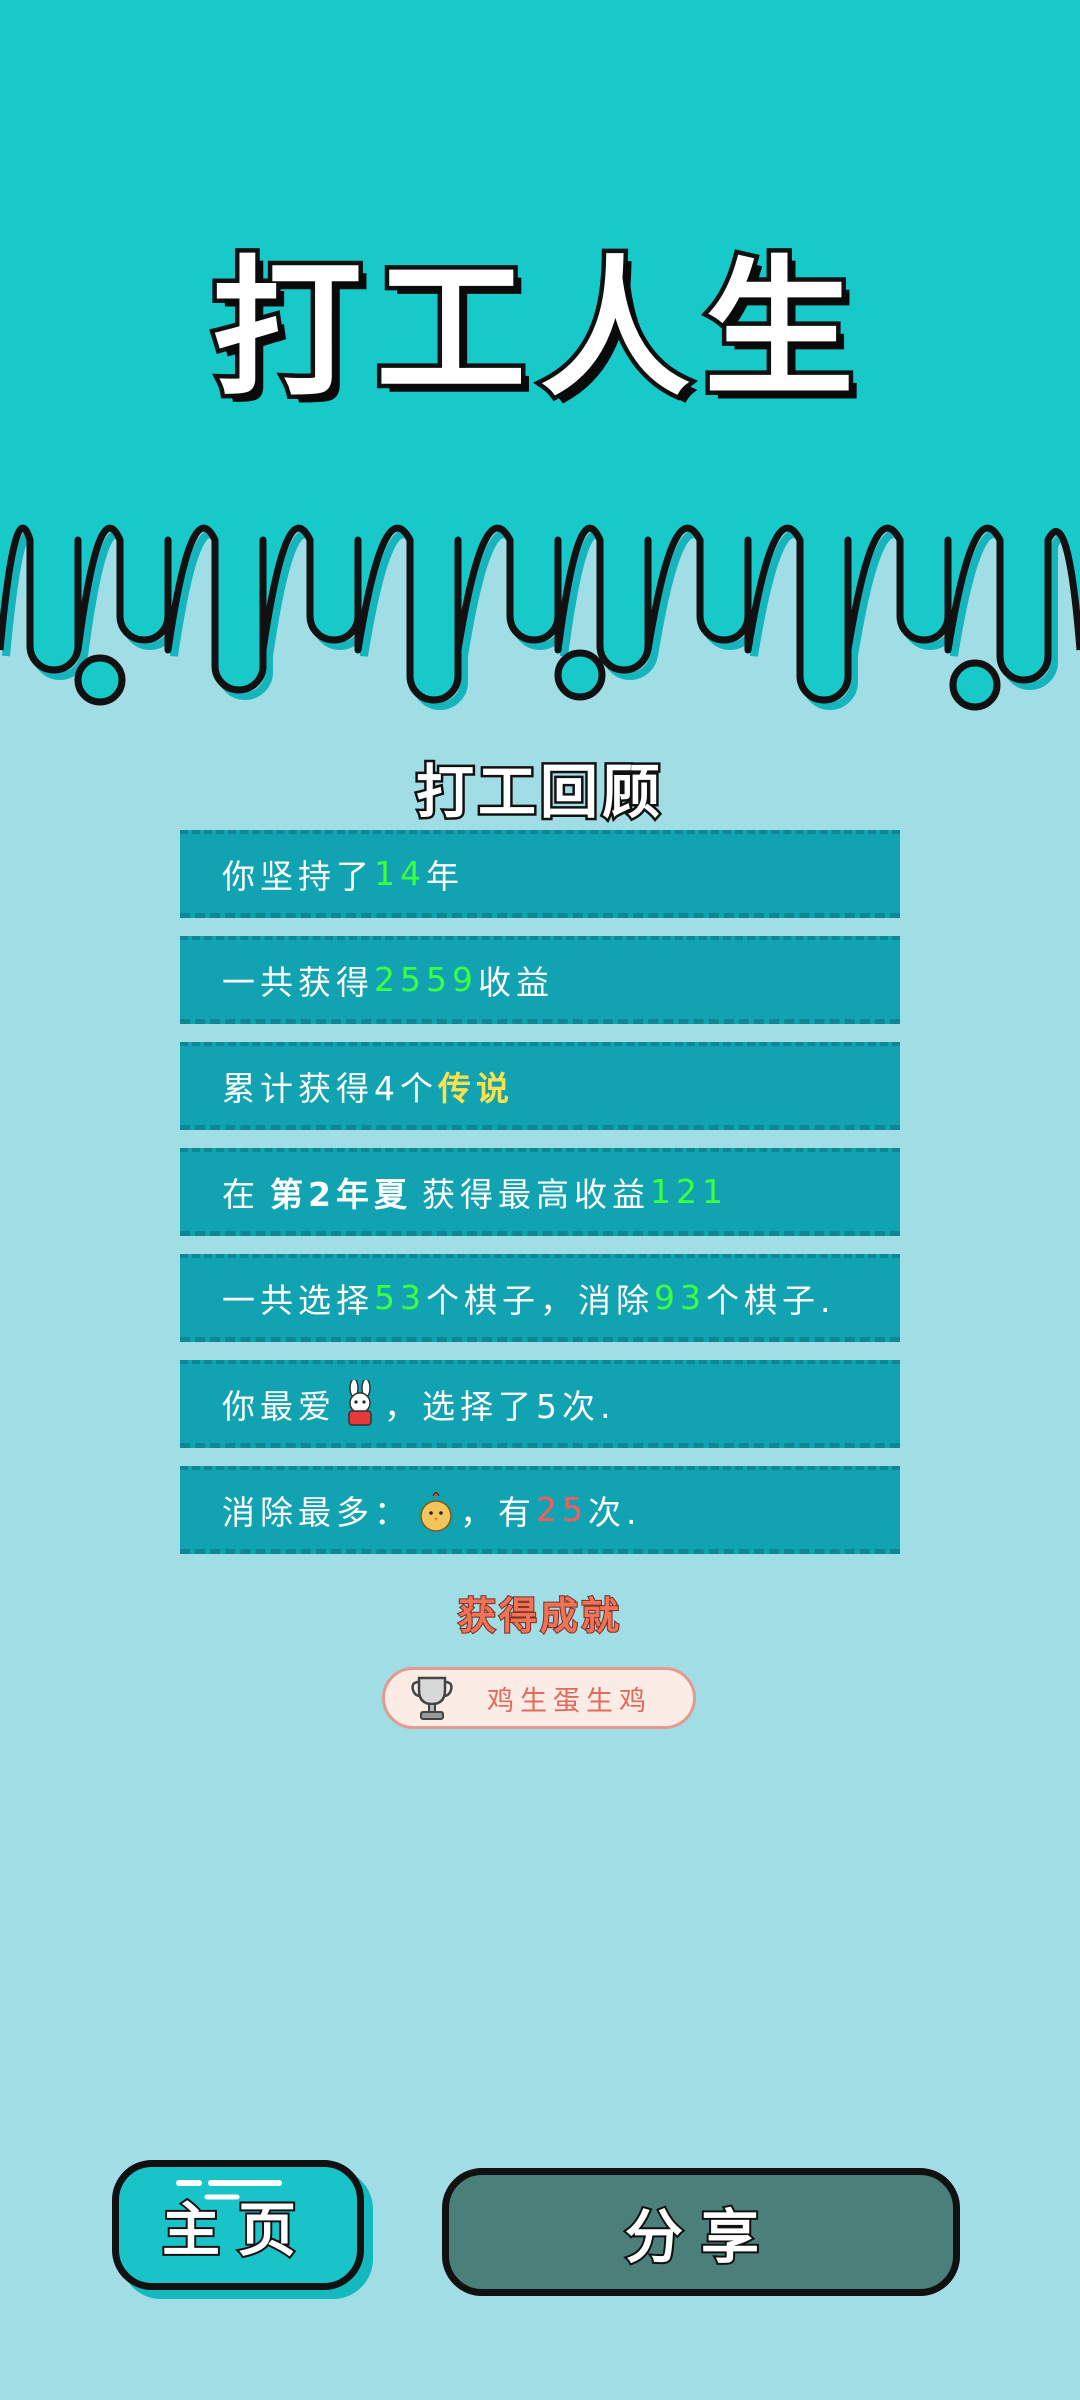  I want to click on stat-years: 你坚持了 14 年, so click(540, 874).